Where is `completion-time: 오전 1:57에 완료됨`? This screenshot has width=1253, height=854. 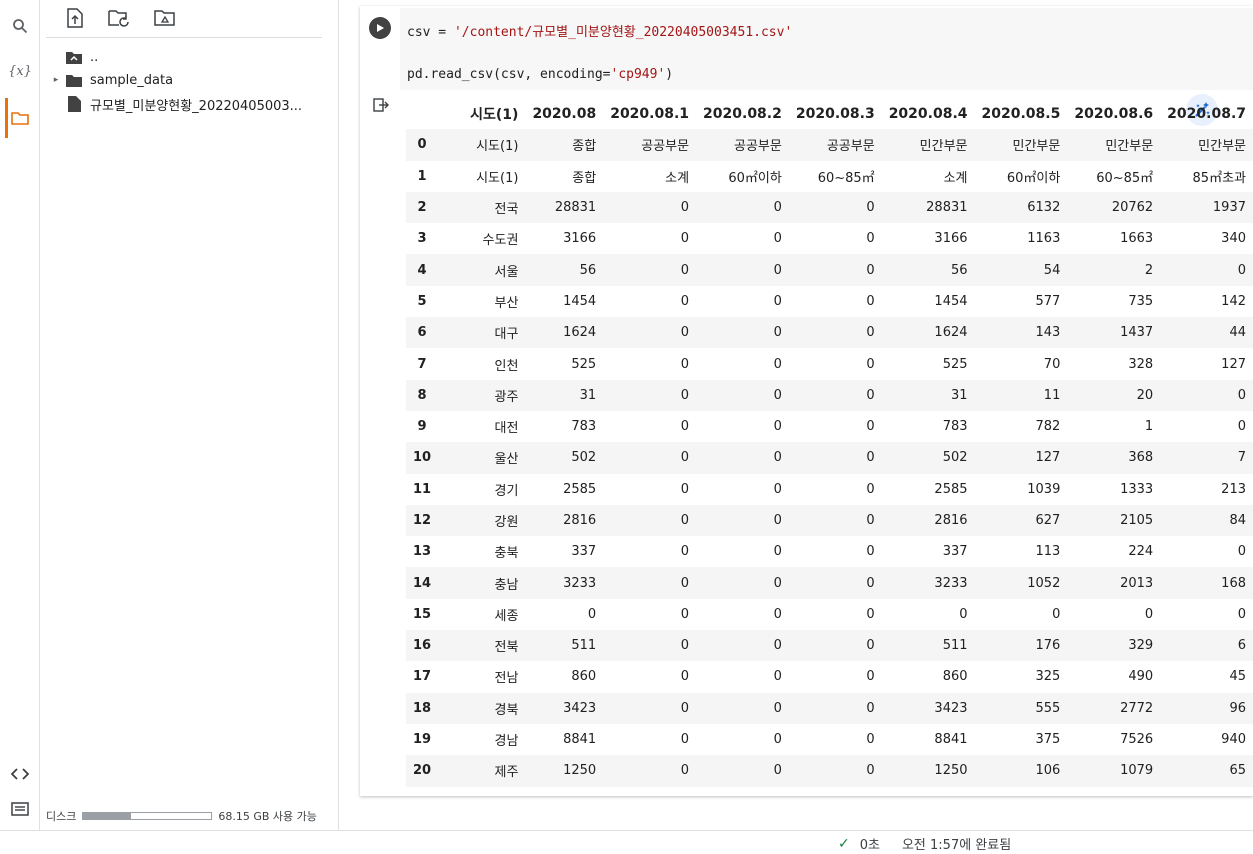 completion-time: 오전 1:57에 완료됨 is located at coordinates (956, 845).